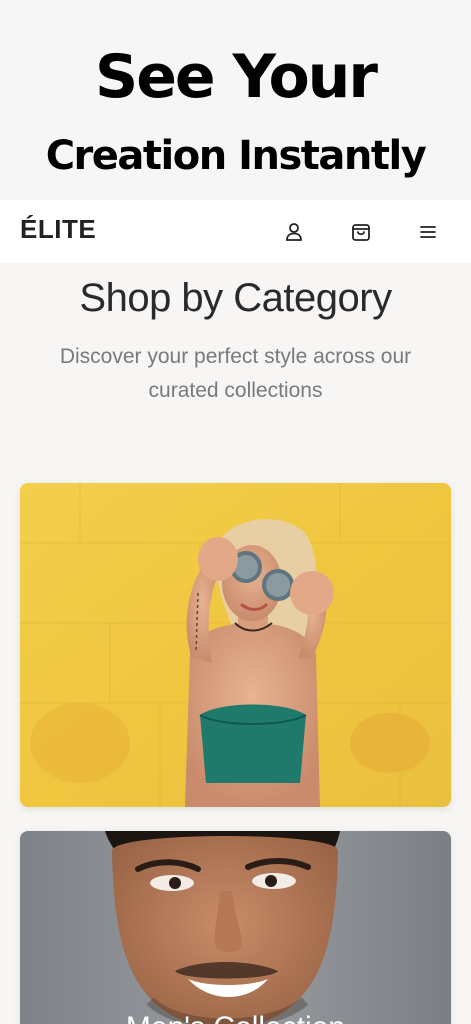 The width and height of the screenshot is (471, 1024). I want to click on menu-icon, so click(428, 232).